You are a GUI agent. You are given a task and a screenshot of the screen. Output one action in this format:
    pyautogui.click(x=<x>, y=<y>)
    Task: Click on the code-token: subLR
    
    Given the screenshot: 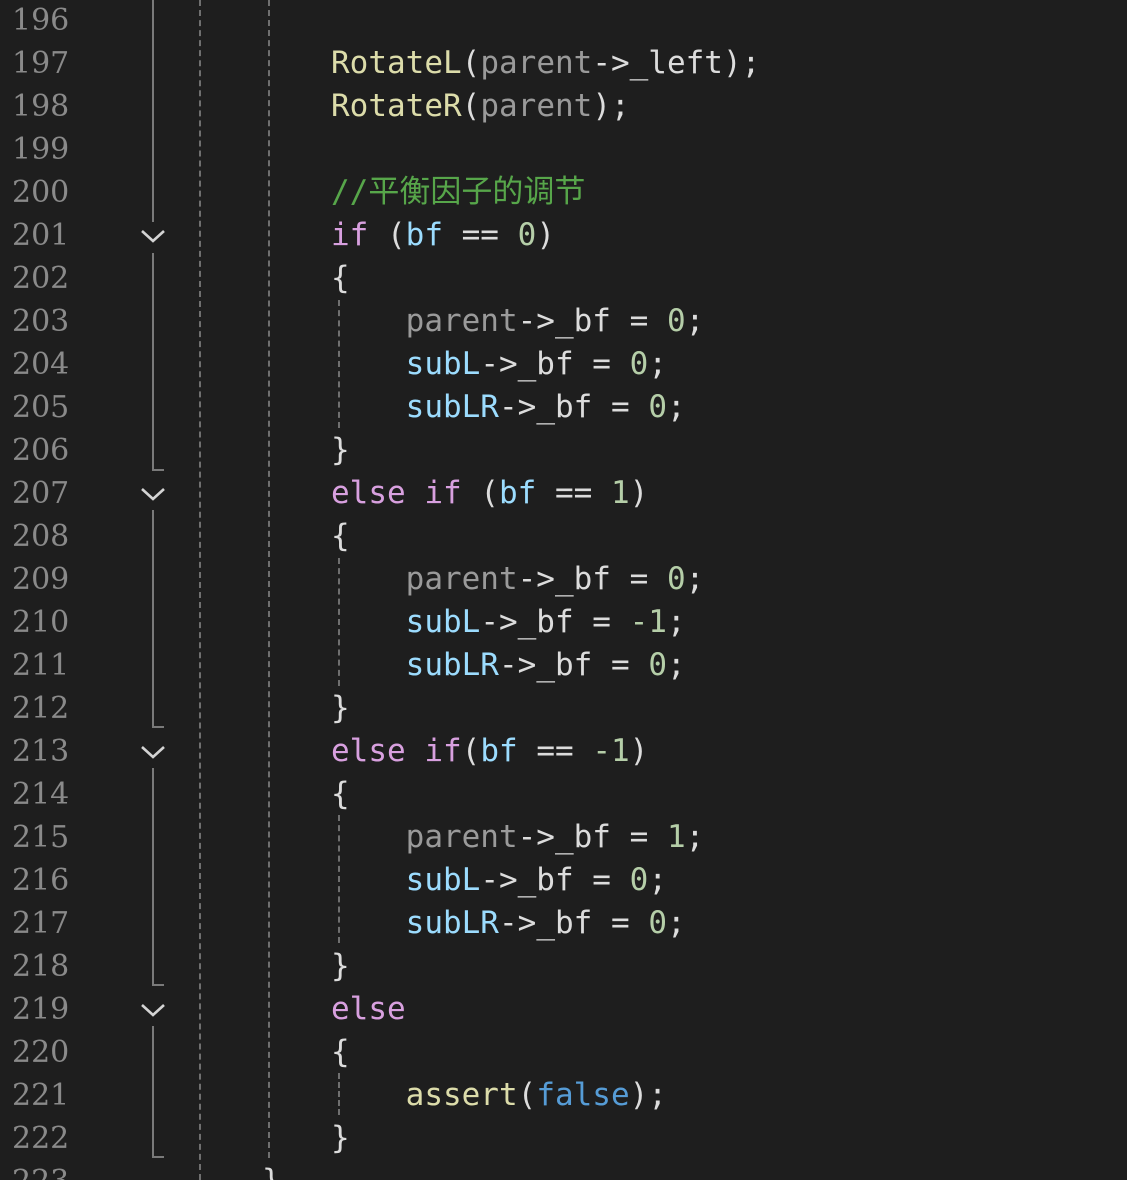 What is the action you would take?
    pyautogui.click(x=415, y=407)
    